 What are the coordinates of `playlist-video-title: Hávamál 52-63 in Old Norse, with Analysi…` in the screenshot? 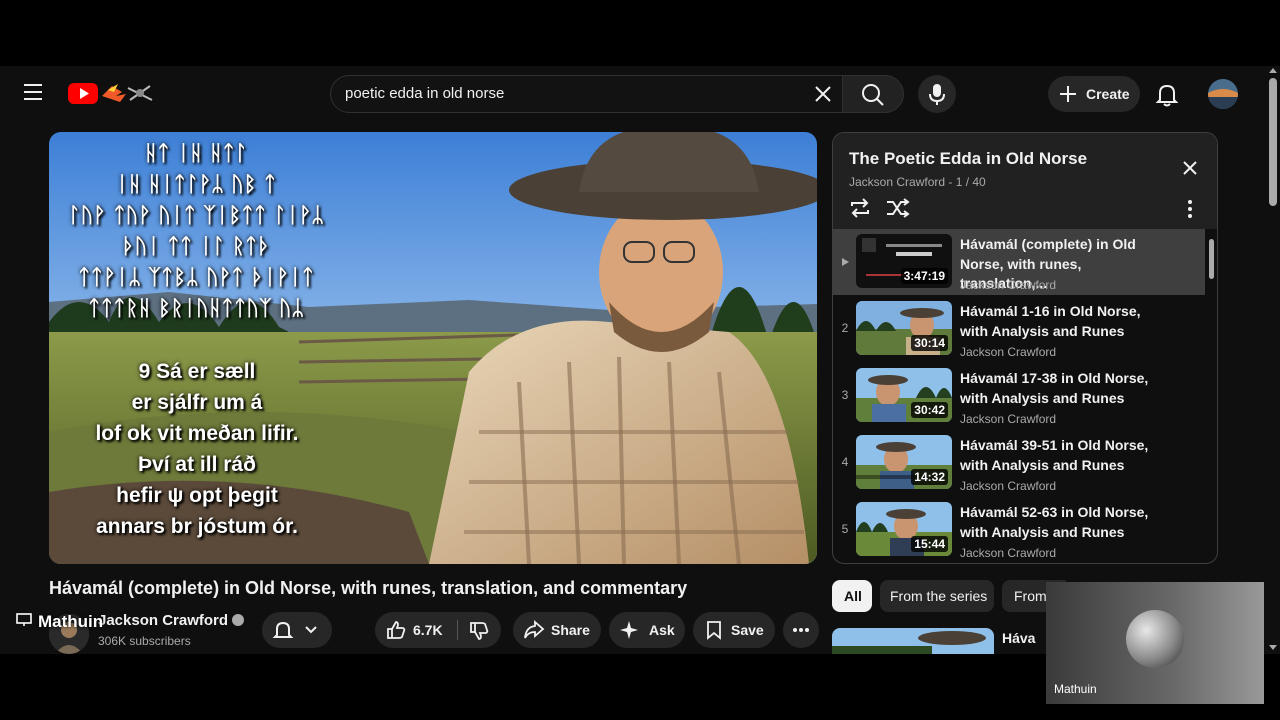 It's located at (1060, 522).